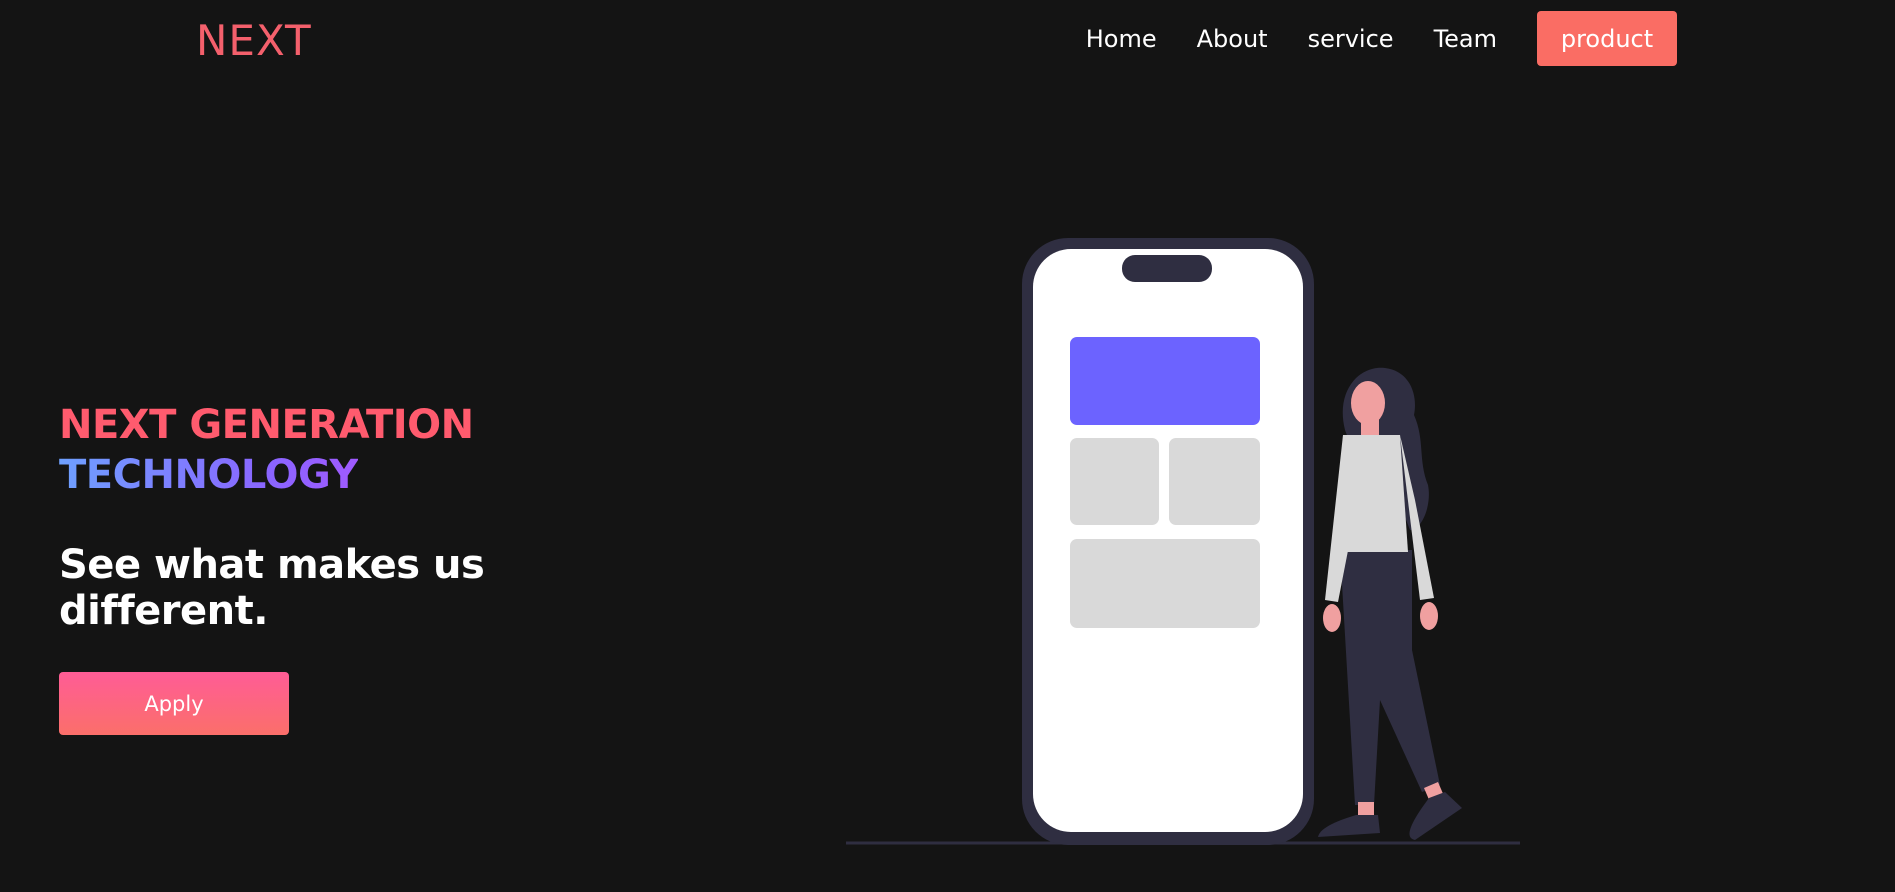 The height and width of the screenshot is (892, 1895). I want to click on woman-right-hand, so click(1429, 616).